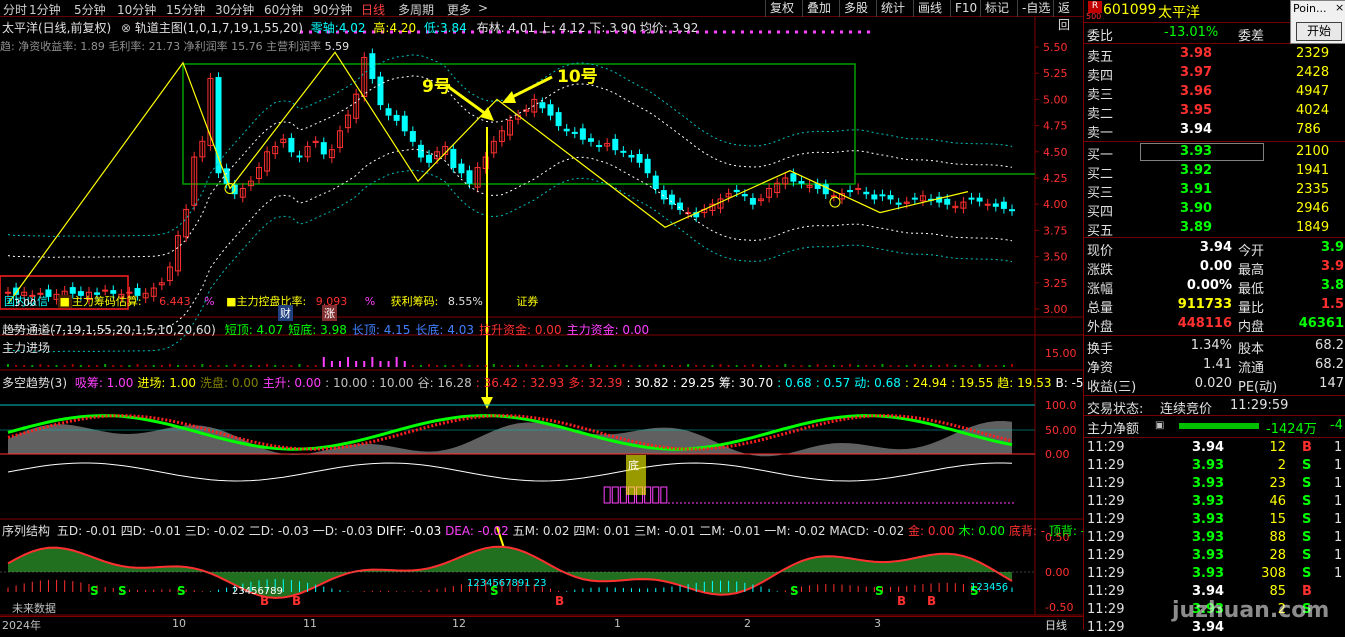 This screenshot has height=637, width=1345. What do you see at coordinates (128, 301) in the screenshot?
I see `stat-label-estimate: 估算:` at bounding box center [128, 301].